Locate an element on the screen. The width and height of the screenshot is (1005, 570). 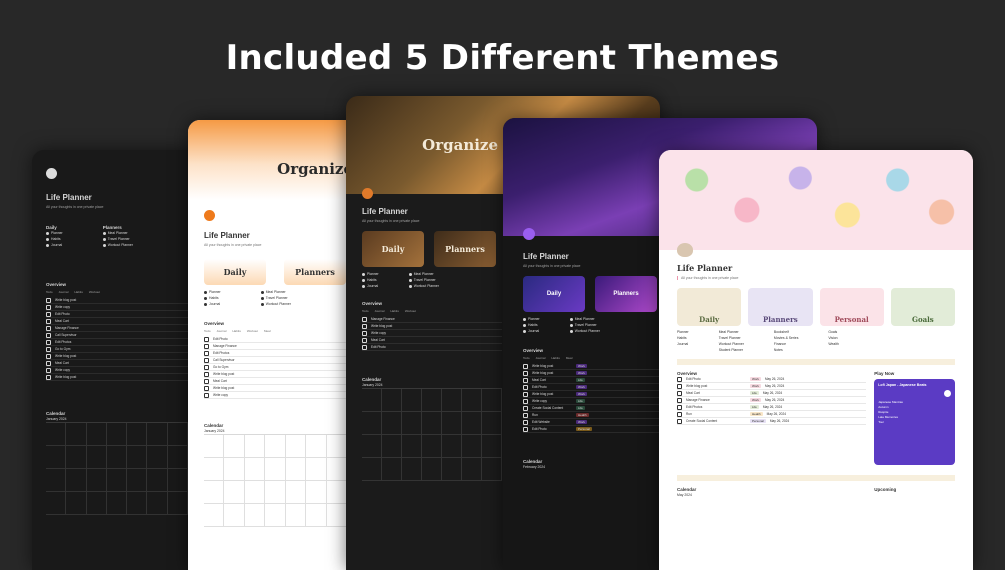
playlist-item: Tour is located at coordinates (914, 422).